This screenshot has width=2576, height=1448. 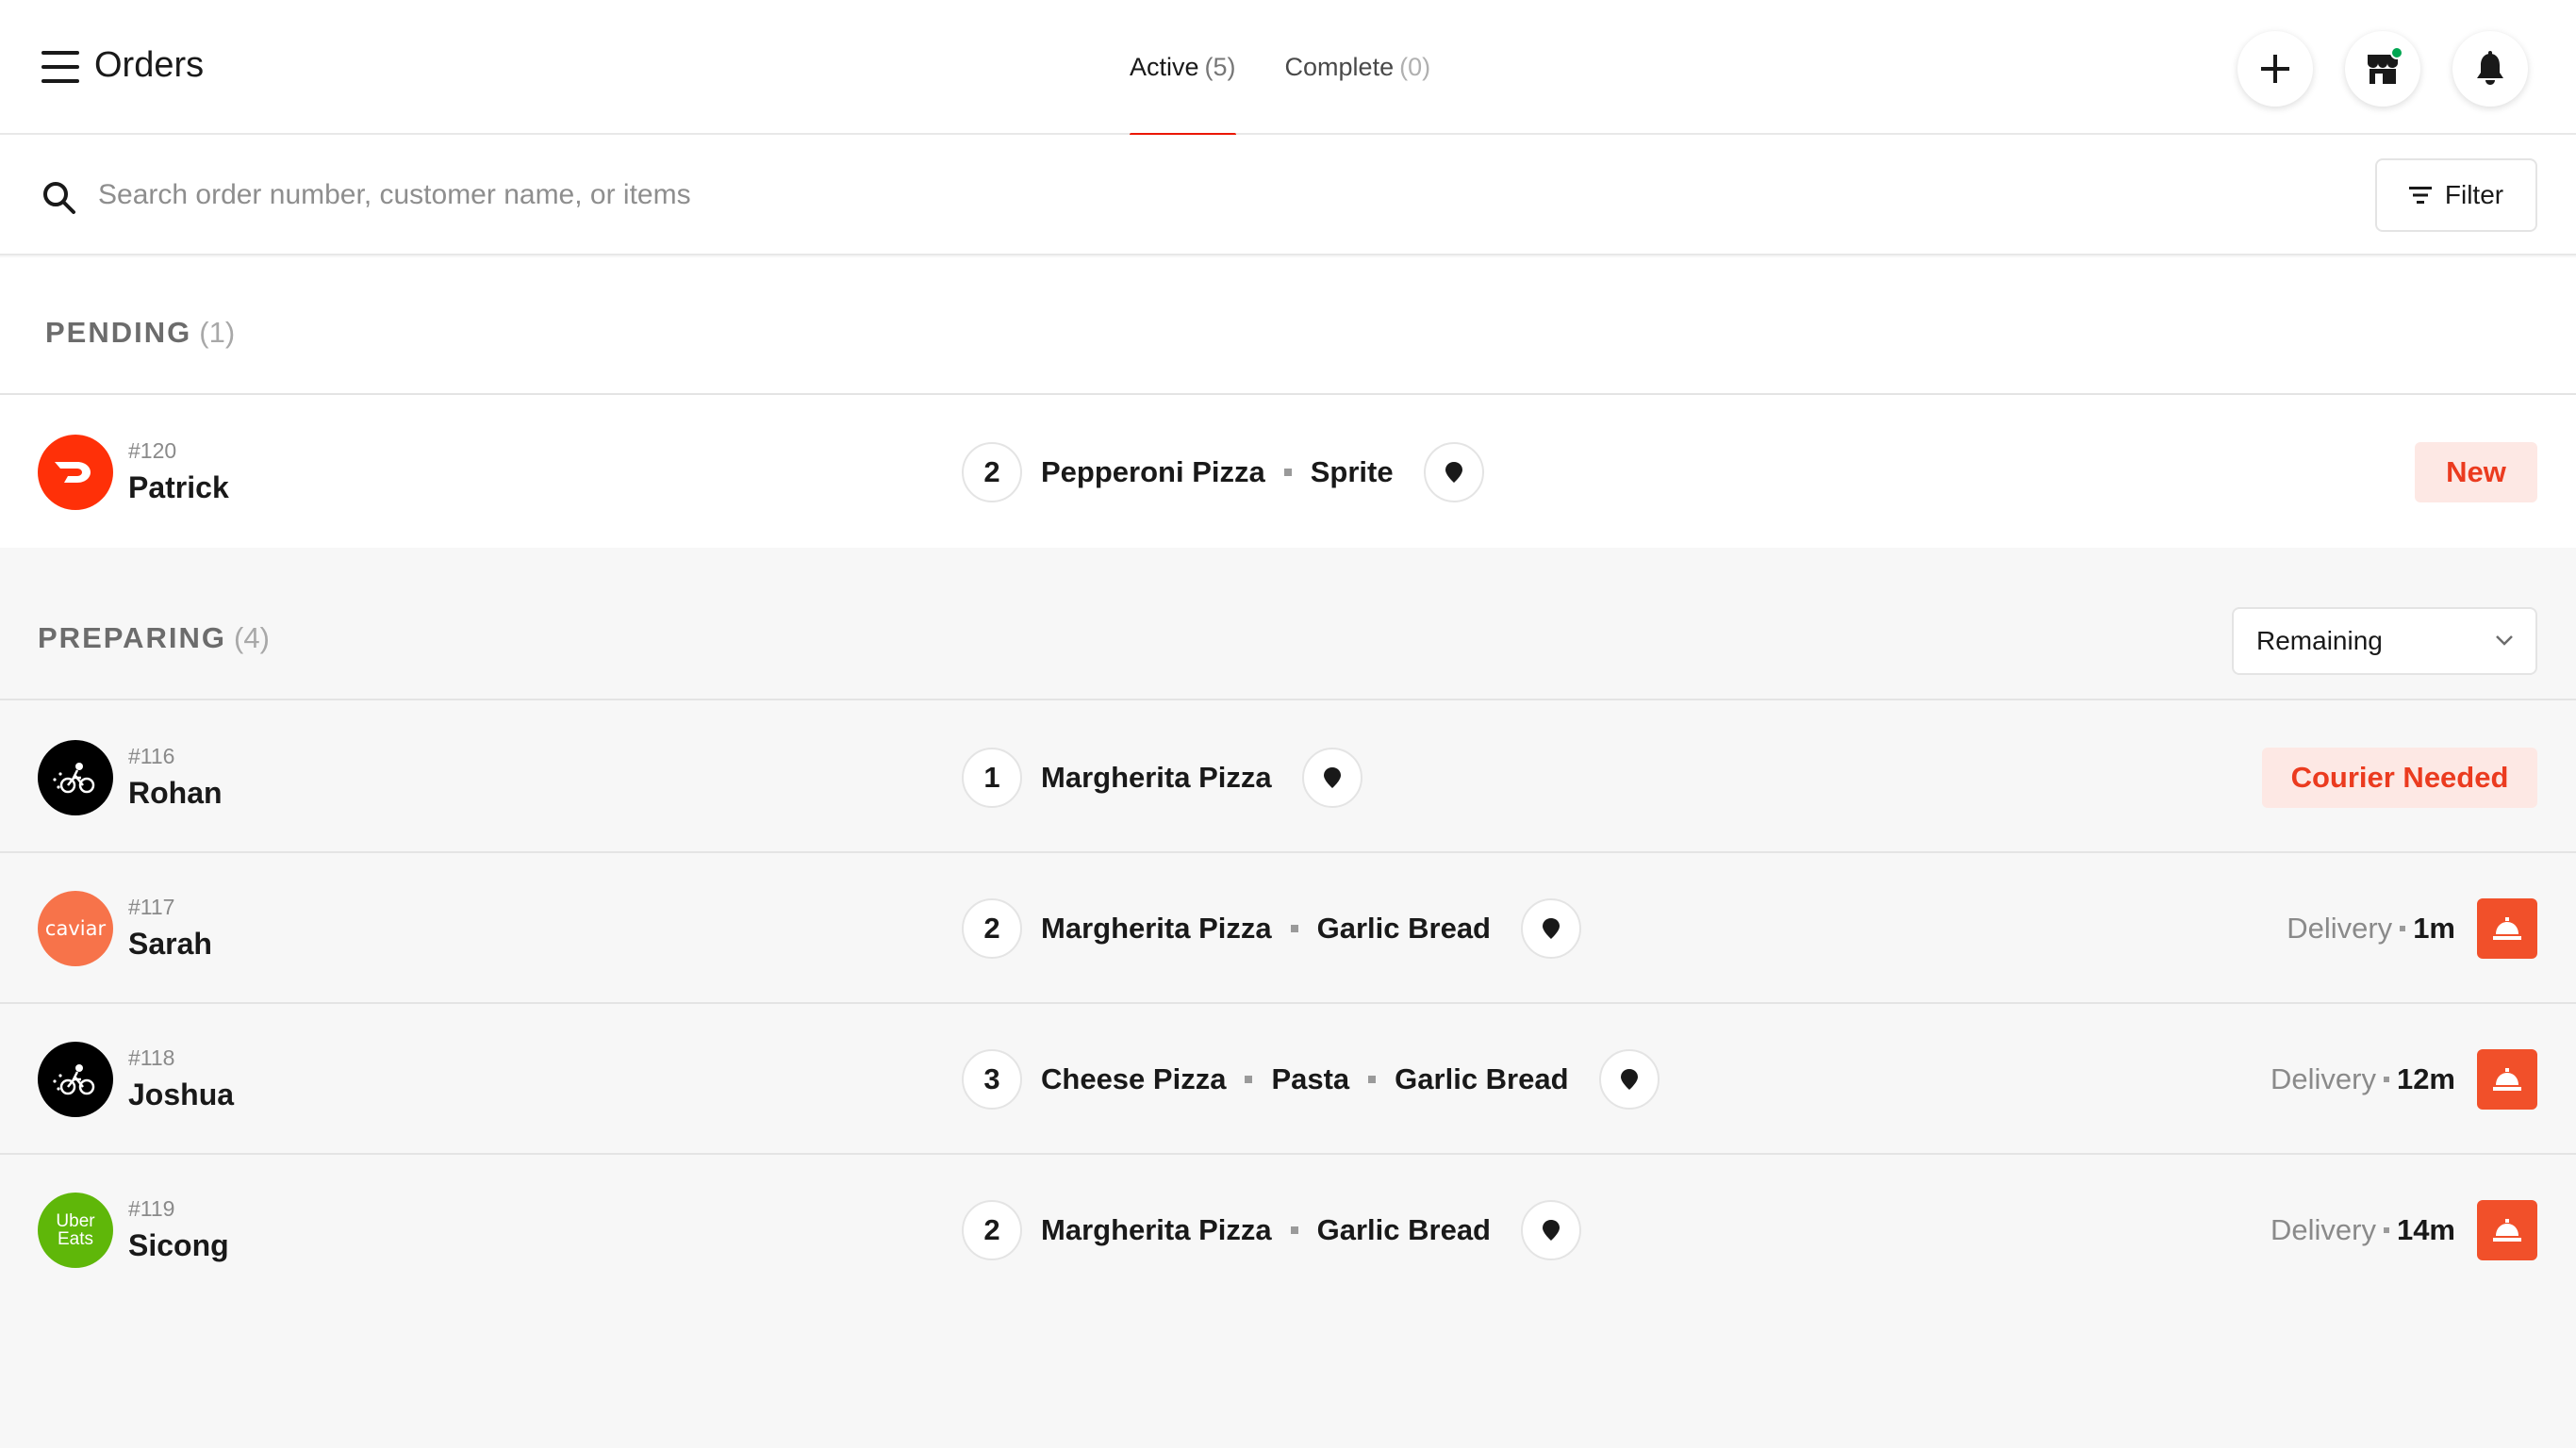 I want to click on item-quantity: 1, so click(x=992, y=778).